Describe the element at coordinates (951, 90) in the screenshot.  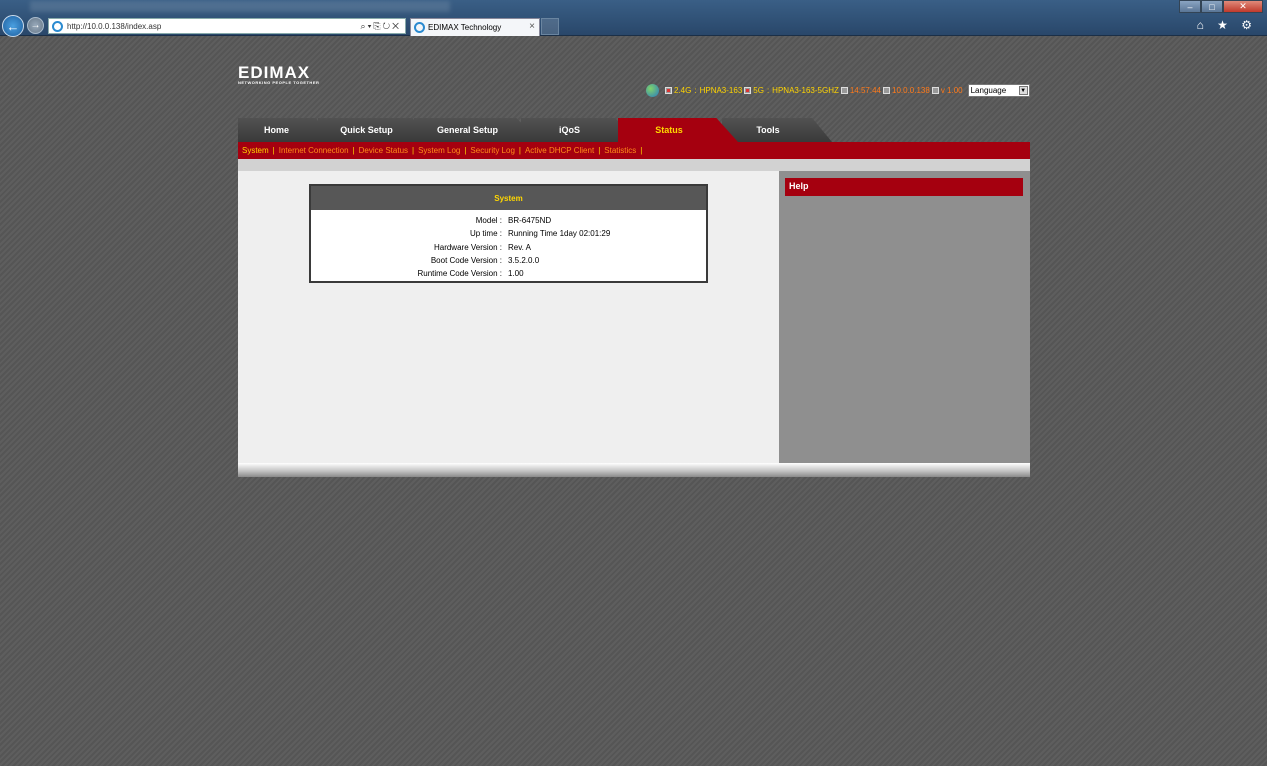
I see `firmware-version: v 1.00` at that location.